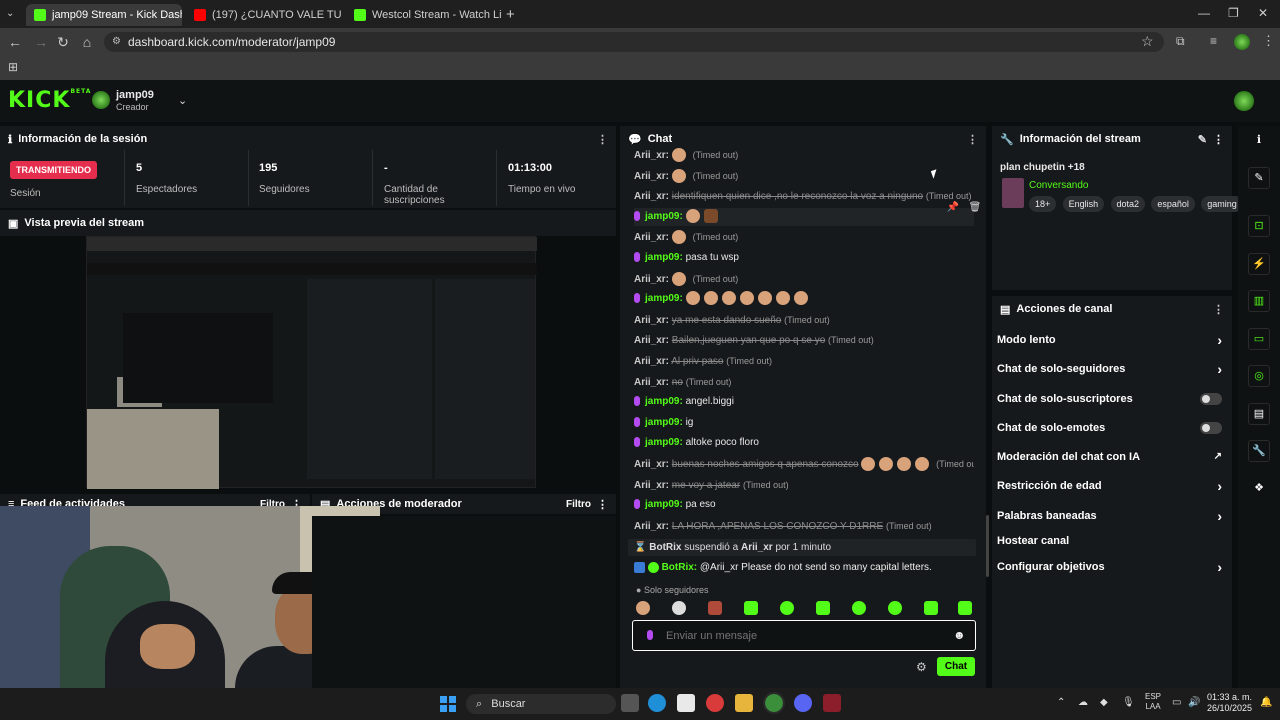  I want to click on user-avatar, so click(101, 100).